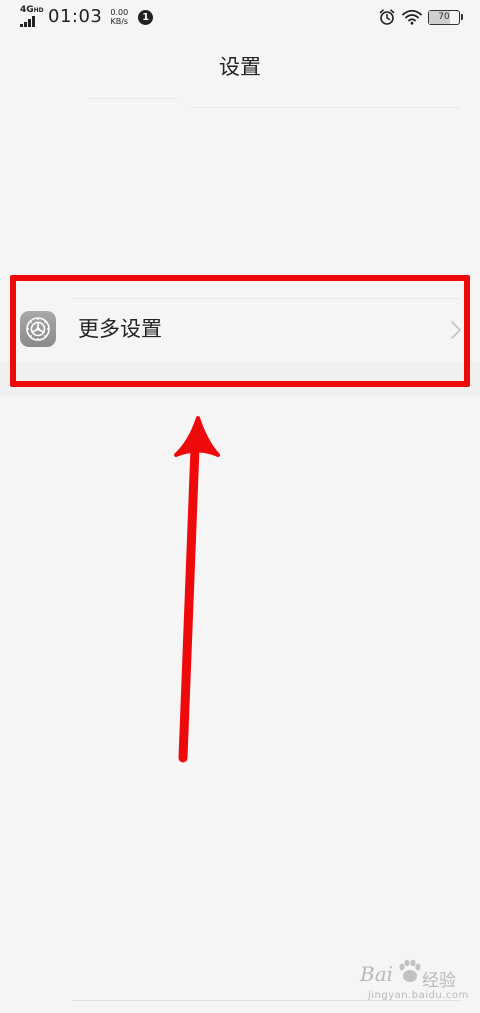 This screenshot has height=1013, width=480. I want to click on paw-icon, so click(410, 970).